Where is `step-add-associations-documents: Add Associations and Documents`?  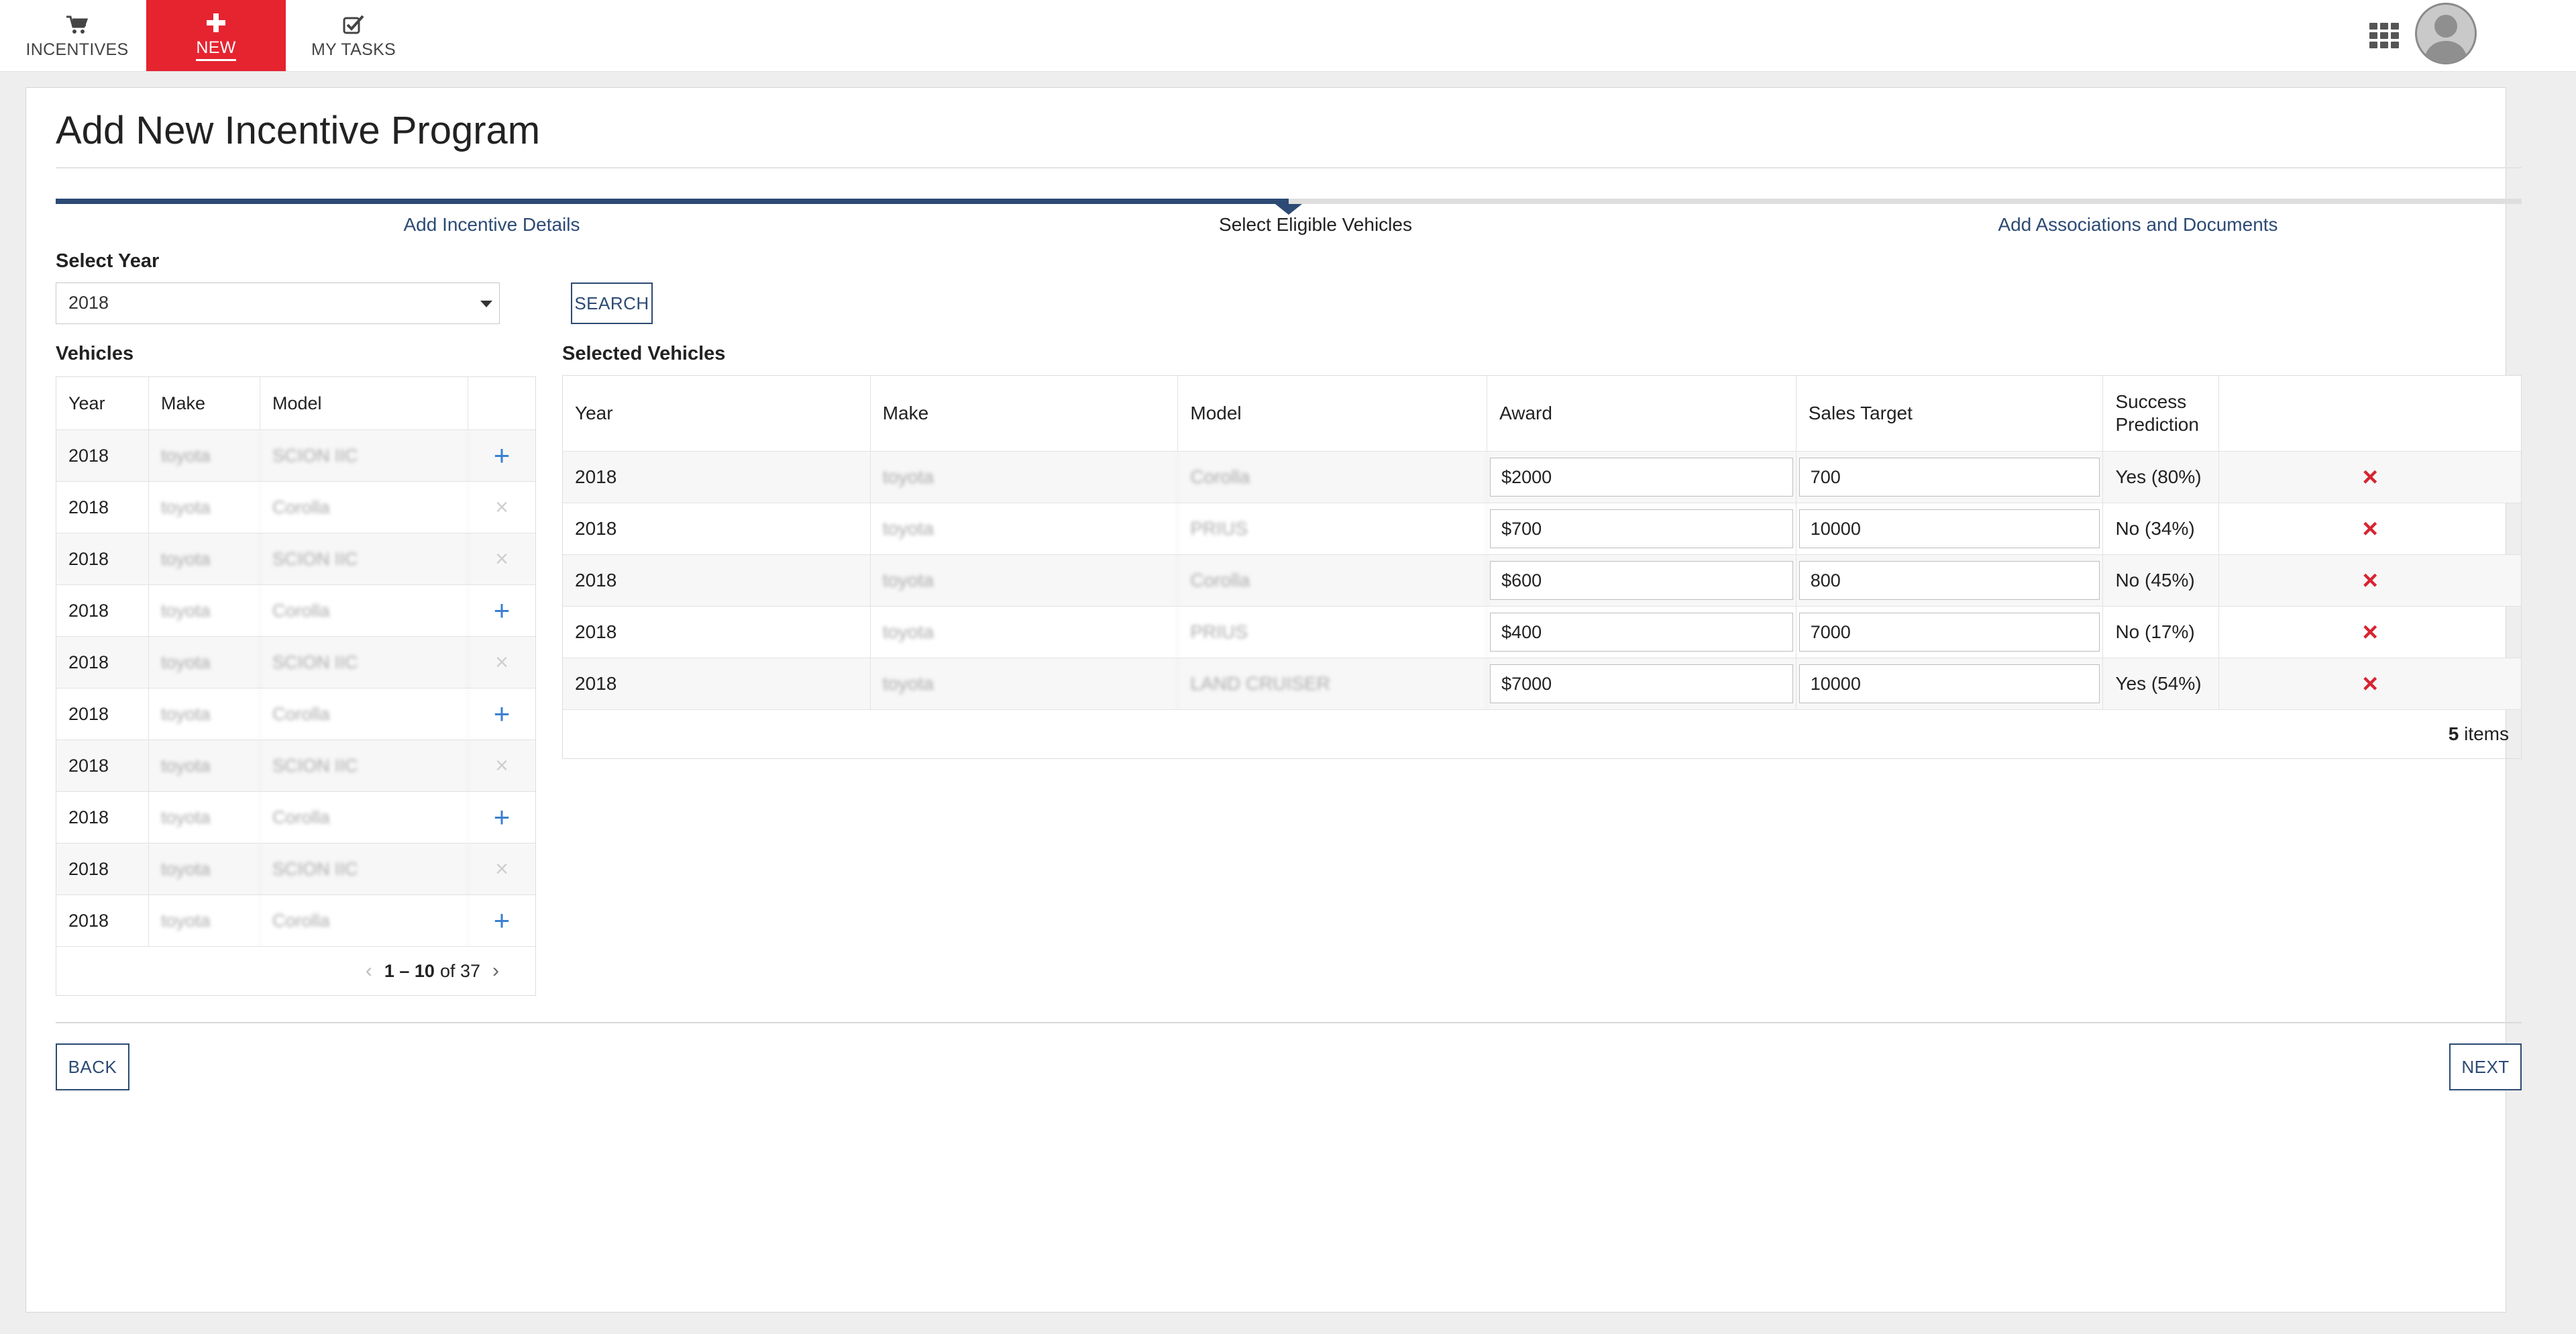
step-add-associations-documents: Add Associations and Documents is located at coordinates (2138, 225).